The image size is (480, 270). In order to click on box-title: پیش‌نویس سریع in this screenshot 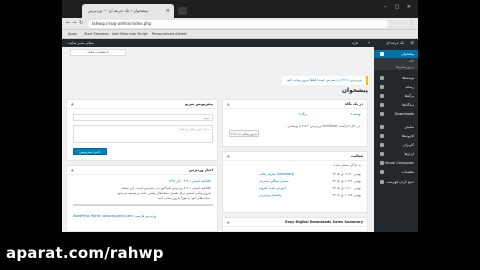, I will do `click(198, 104)`.